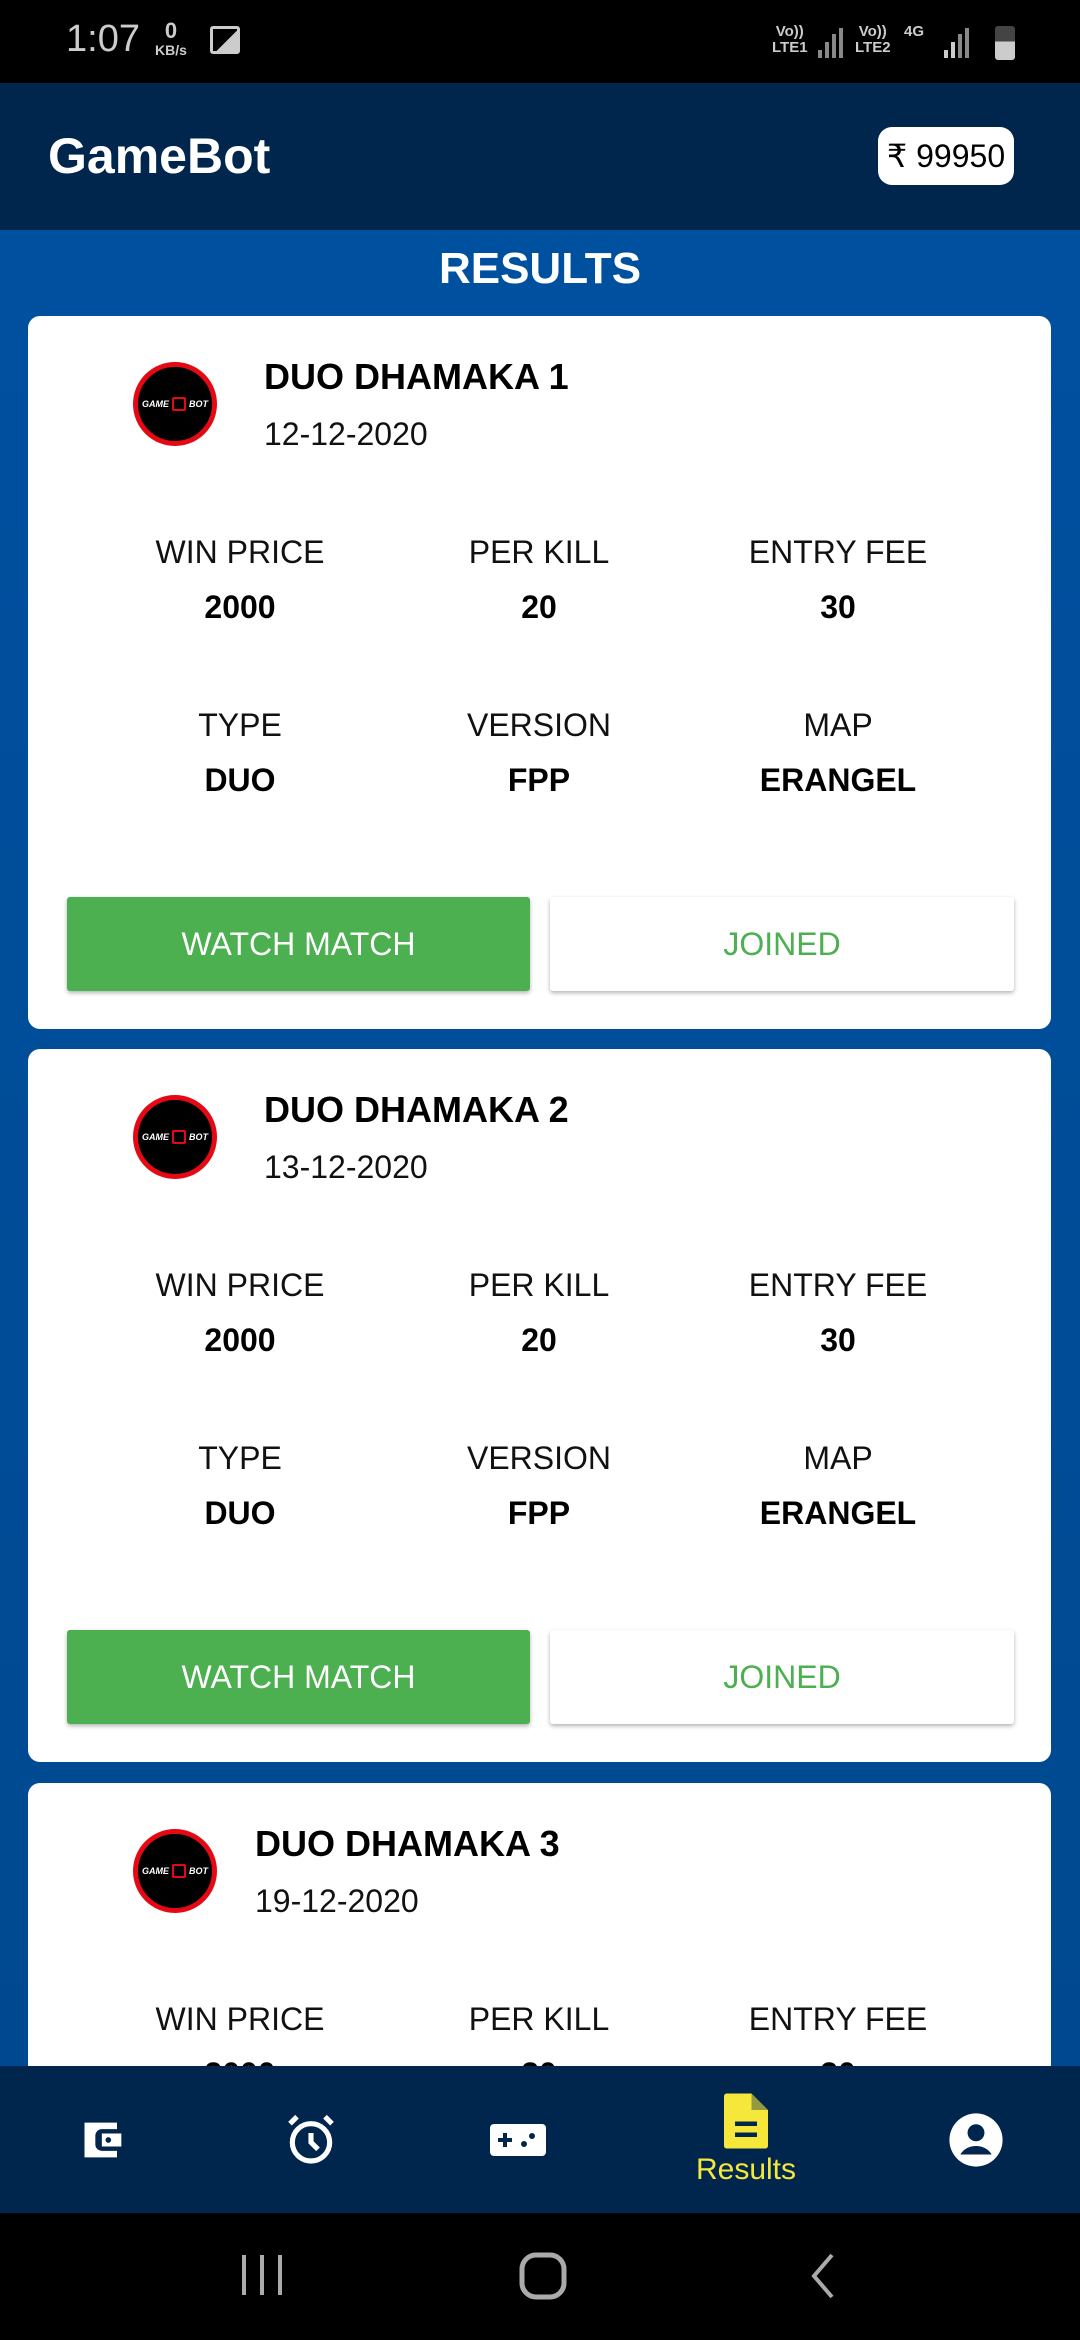  I want to click on match-date: 12-12-2020, so click(346, 434).